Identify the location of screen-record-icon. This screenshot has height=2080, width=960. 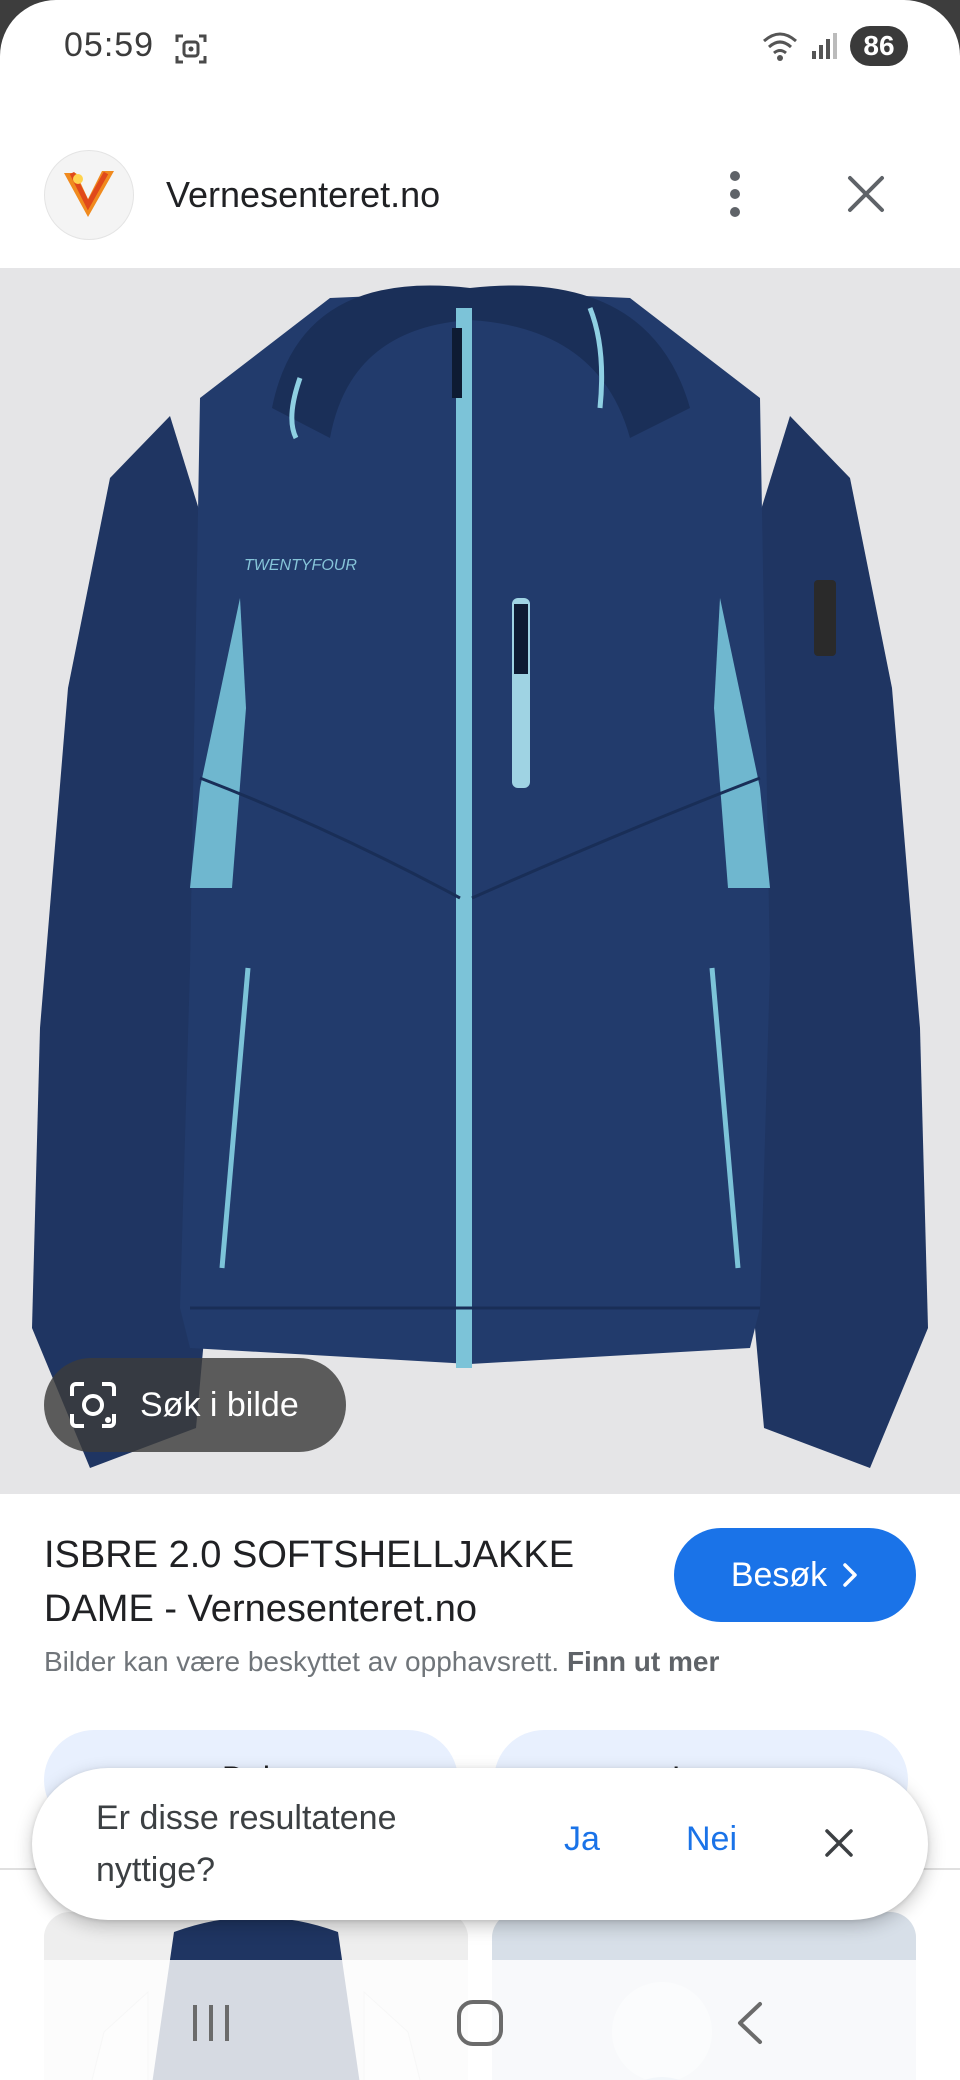
(191, 49).